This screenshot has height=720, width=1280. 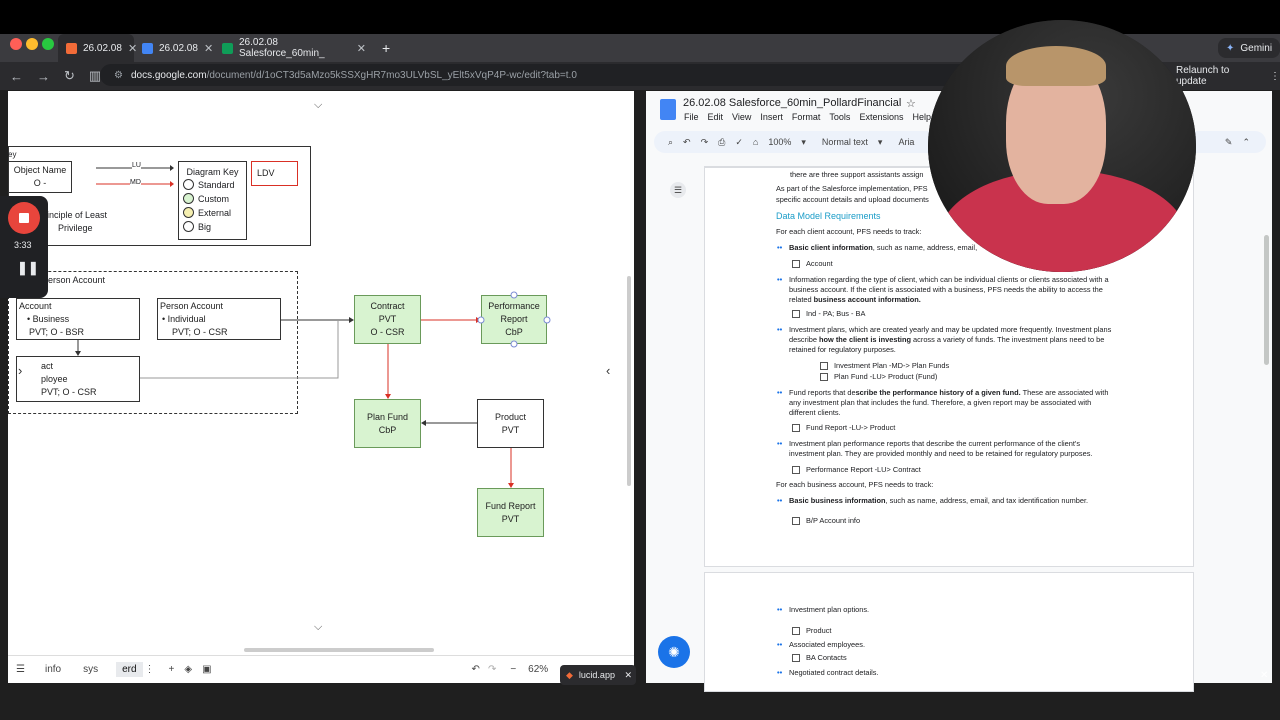 I want to click on outline-icon: ☰, so click(x=678, y=190).